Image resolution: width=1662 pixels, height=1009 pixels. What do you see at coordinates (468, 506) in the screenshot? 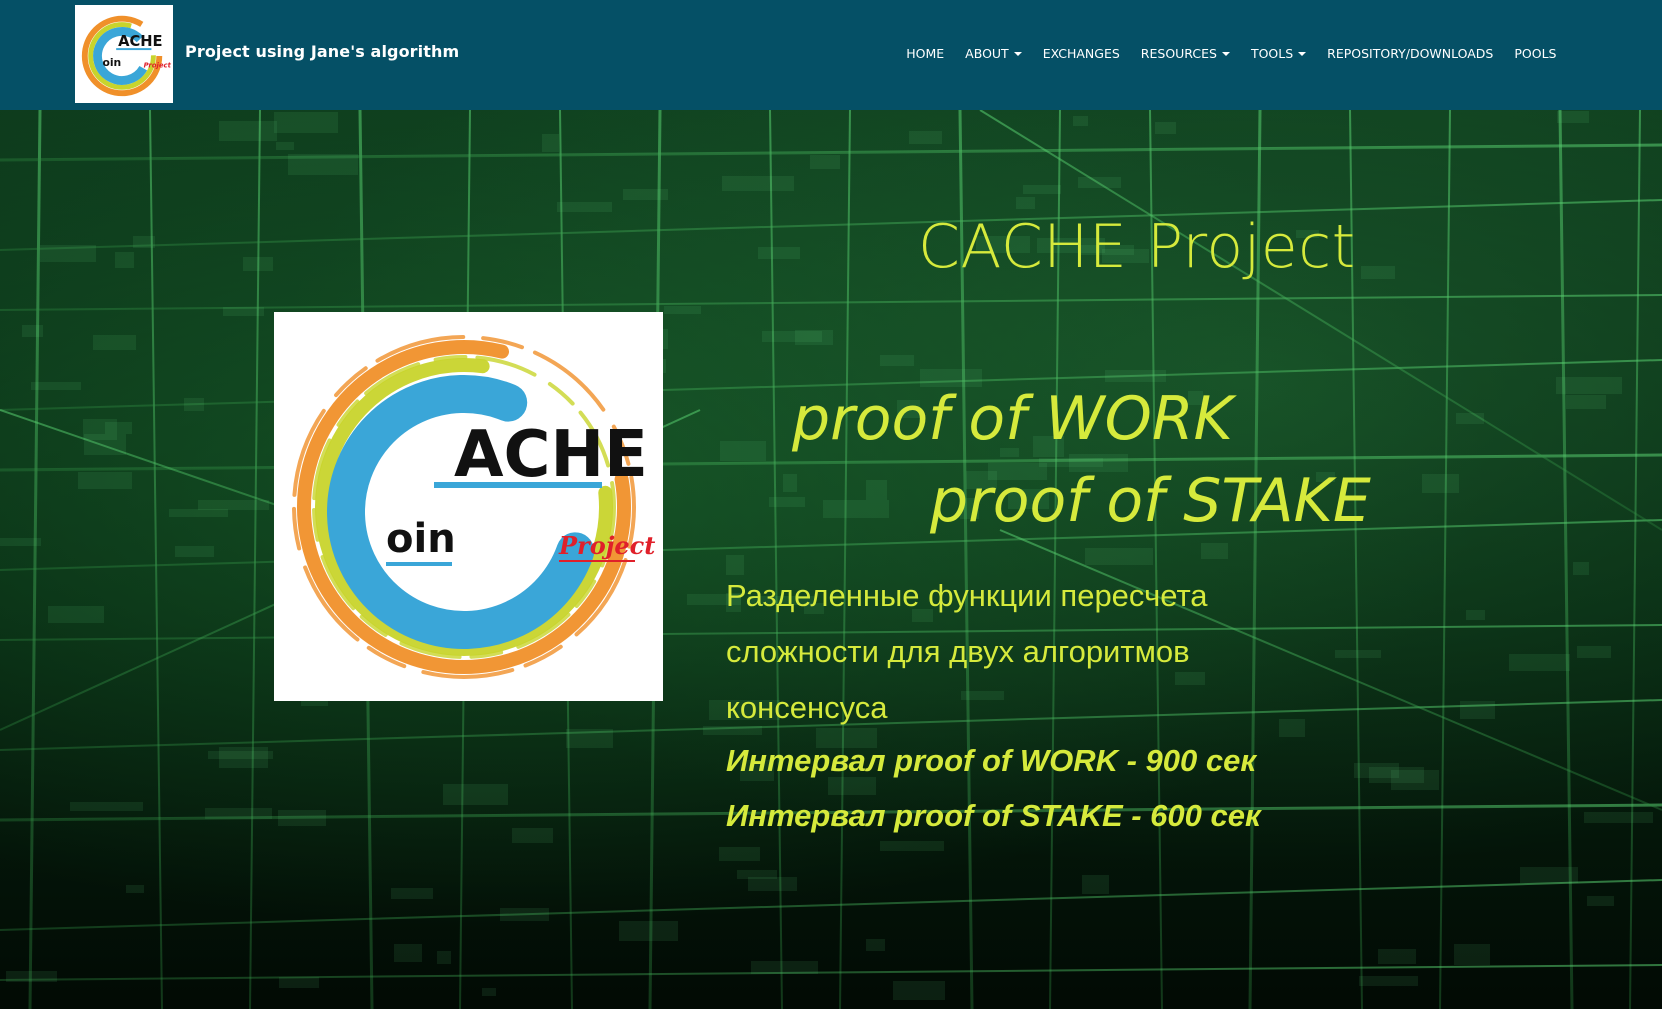
I see `hero-logo: ACHE oin Project` at bounding box center [468, 506].